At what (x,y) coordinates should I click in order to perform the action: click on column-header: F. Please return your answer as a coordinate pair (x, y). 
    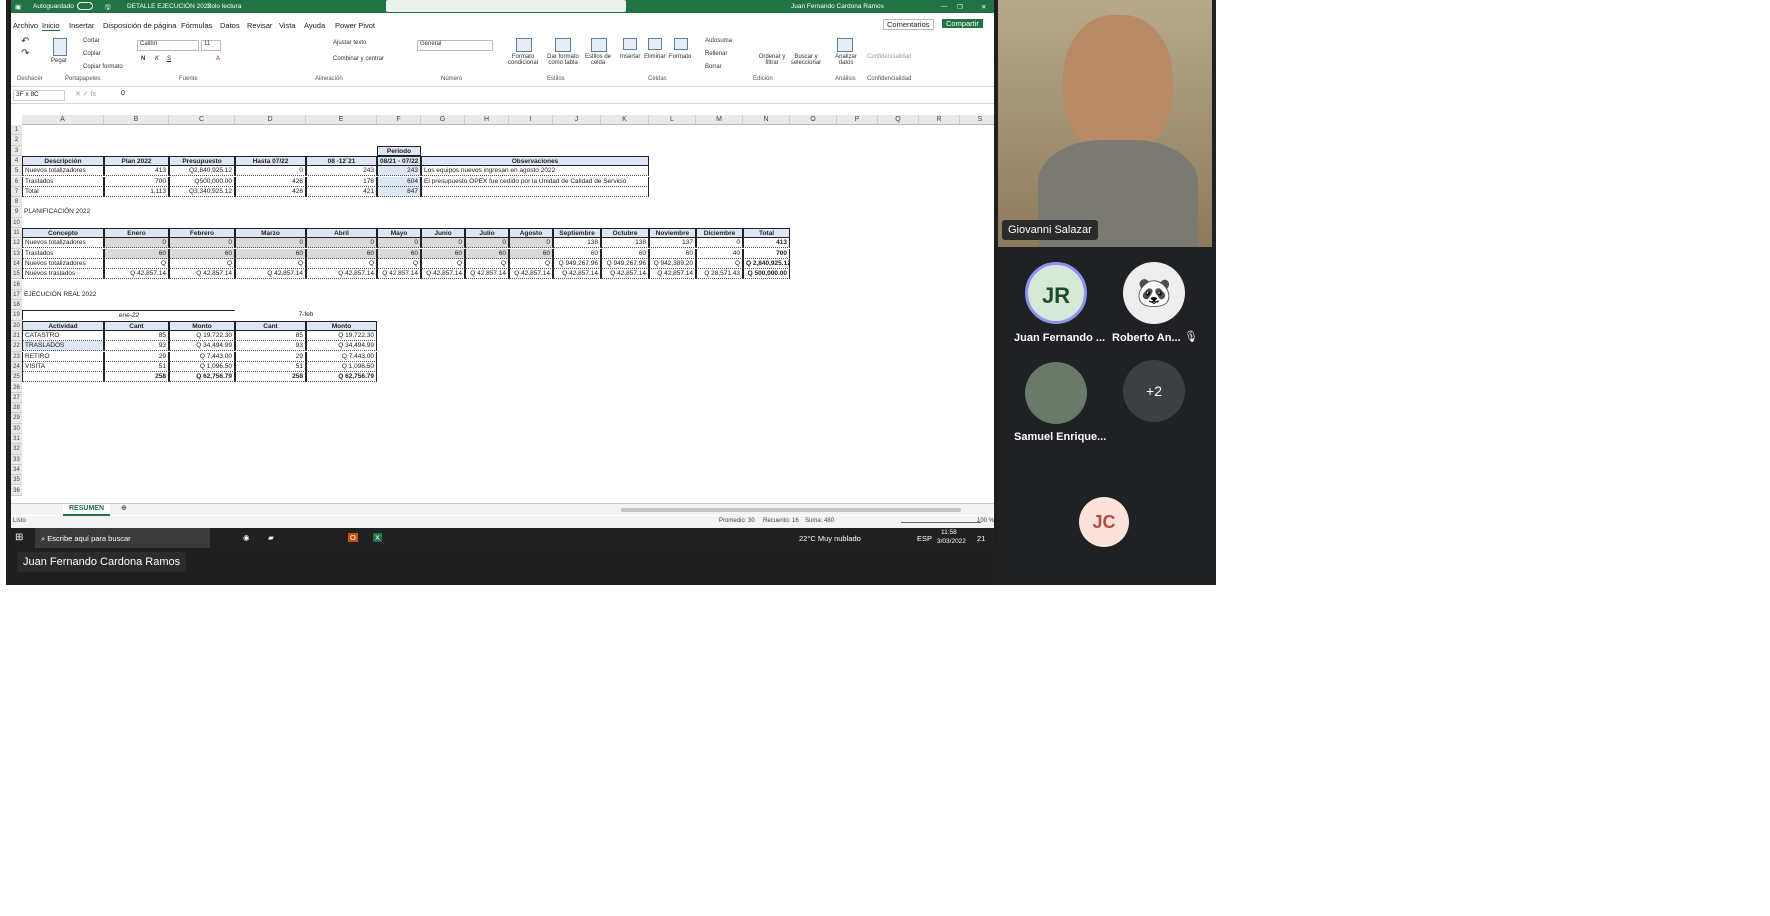
    Looking at the image, I should click on (399, 120).